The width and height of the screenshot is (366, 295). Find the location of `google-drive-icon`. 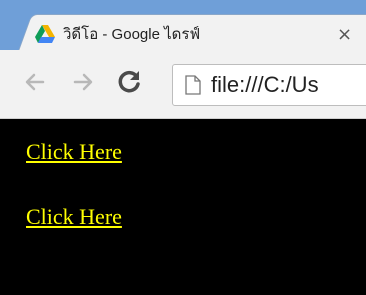

google-drive-icon is located at coordinates (45, 34).